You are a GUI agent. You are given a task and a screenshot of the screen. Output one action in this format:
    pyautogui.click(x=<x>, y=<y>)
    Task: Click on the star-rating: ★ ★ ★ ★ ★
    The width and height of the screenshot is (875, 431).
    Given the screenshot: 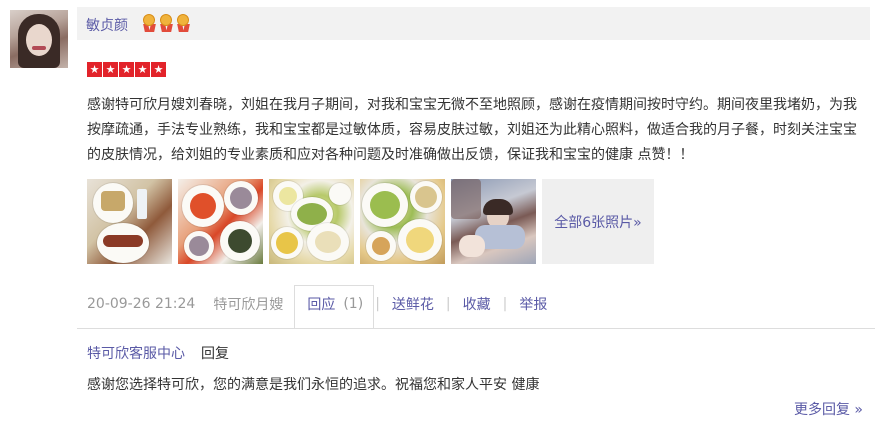 What is the action you would take?
    pyautogui.click(x=126, y=69)
    